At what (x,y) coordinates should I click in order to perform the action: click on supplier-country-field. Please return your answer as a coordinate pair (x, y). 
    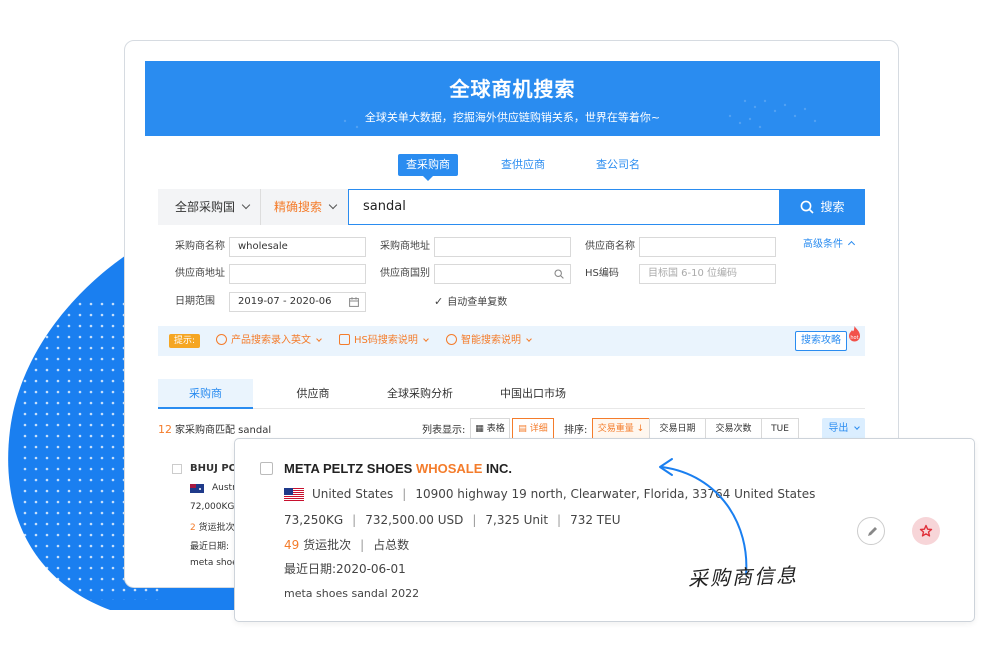
    Looking at the image, I should click on (502, 274).